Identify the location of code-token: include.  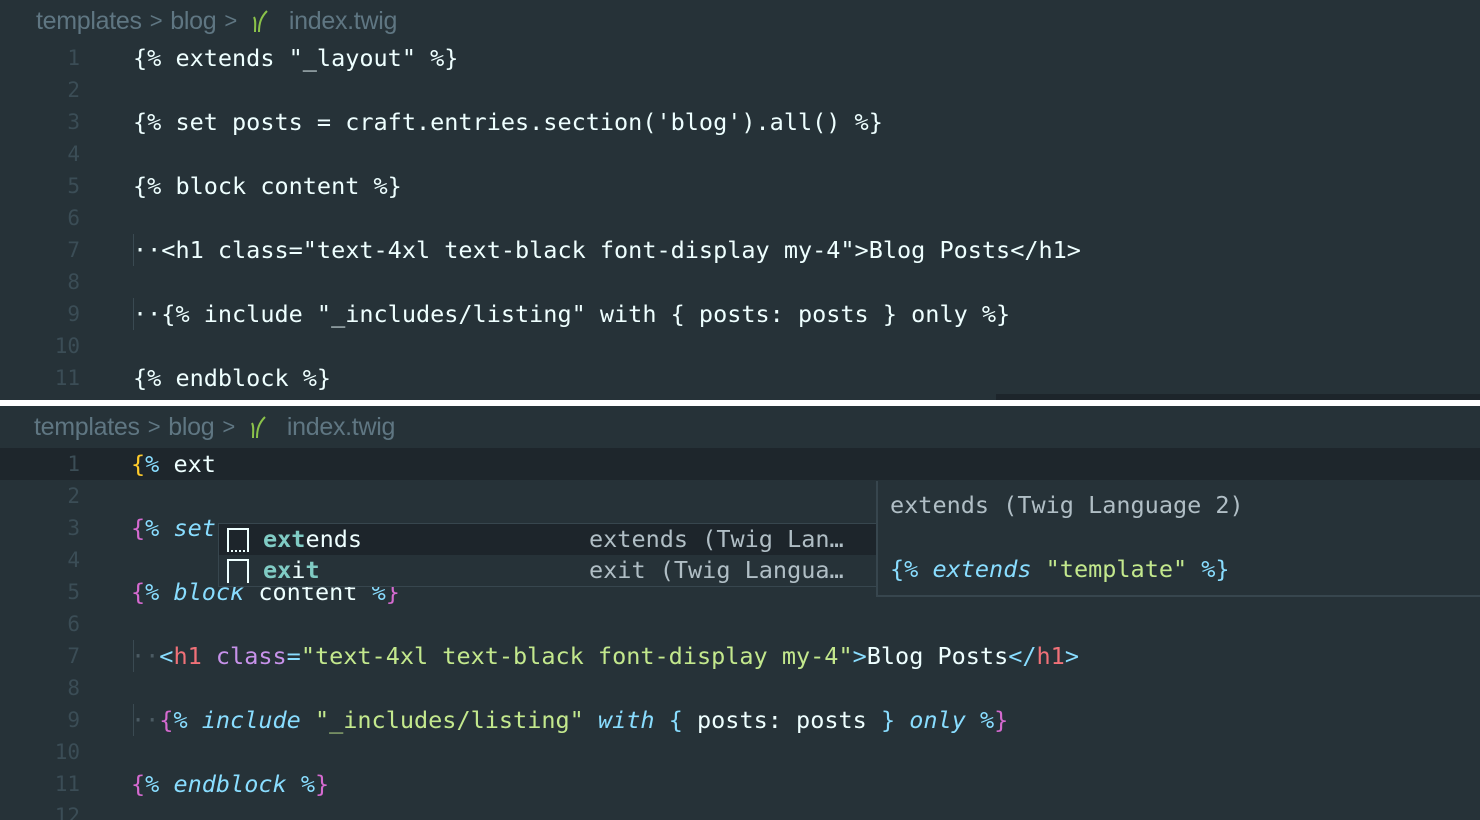
(251, 720).